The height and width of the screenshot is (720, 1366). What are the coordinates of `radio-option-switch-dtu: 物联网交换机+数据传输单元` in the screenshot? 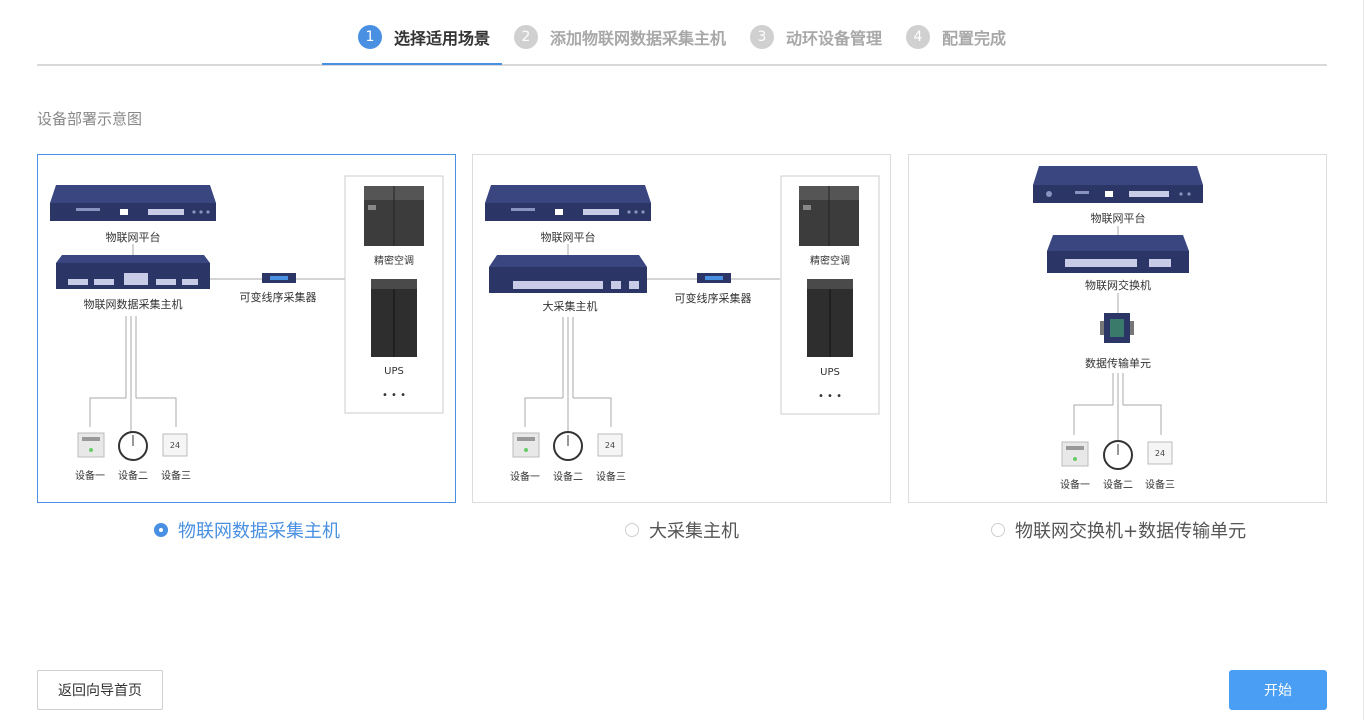 It's located at (1118, 530).